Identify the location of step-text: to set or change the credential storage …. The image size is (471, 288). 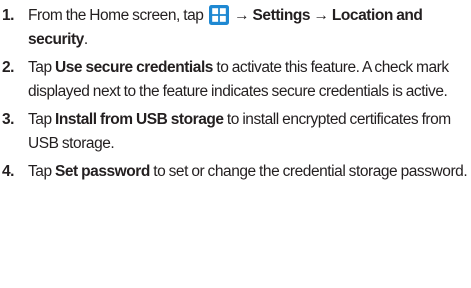
(308, 171).